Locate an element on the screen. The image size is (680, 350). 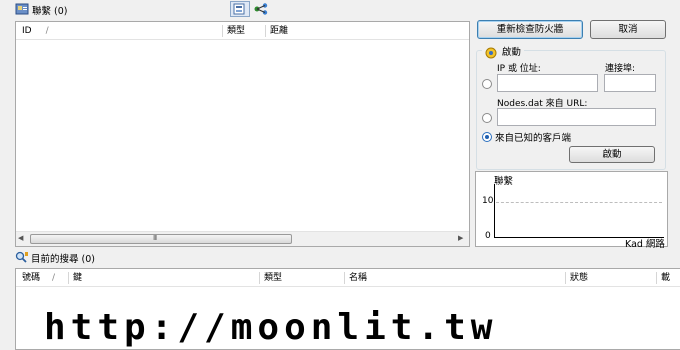
column-number: 號碼 / is located at coordinates (43, 278).